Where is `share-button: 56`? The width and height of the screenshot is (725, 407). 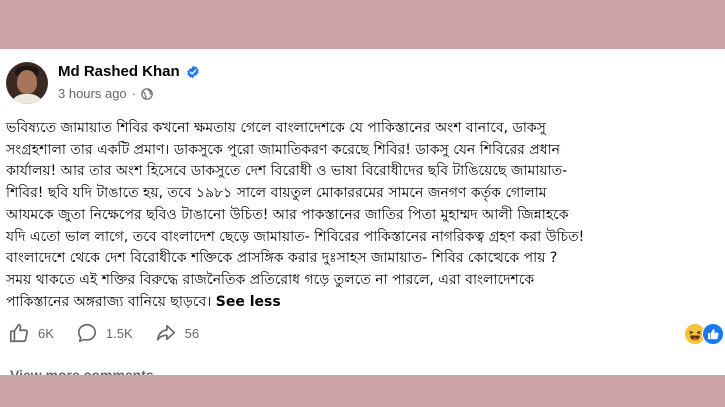 share-button: 56 is located at coordinates (177, 333).